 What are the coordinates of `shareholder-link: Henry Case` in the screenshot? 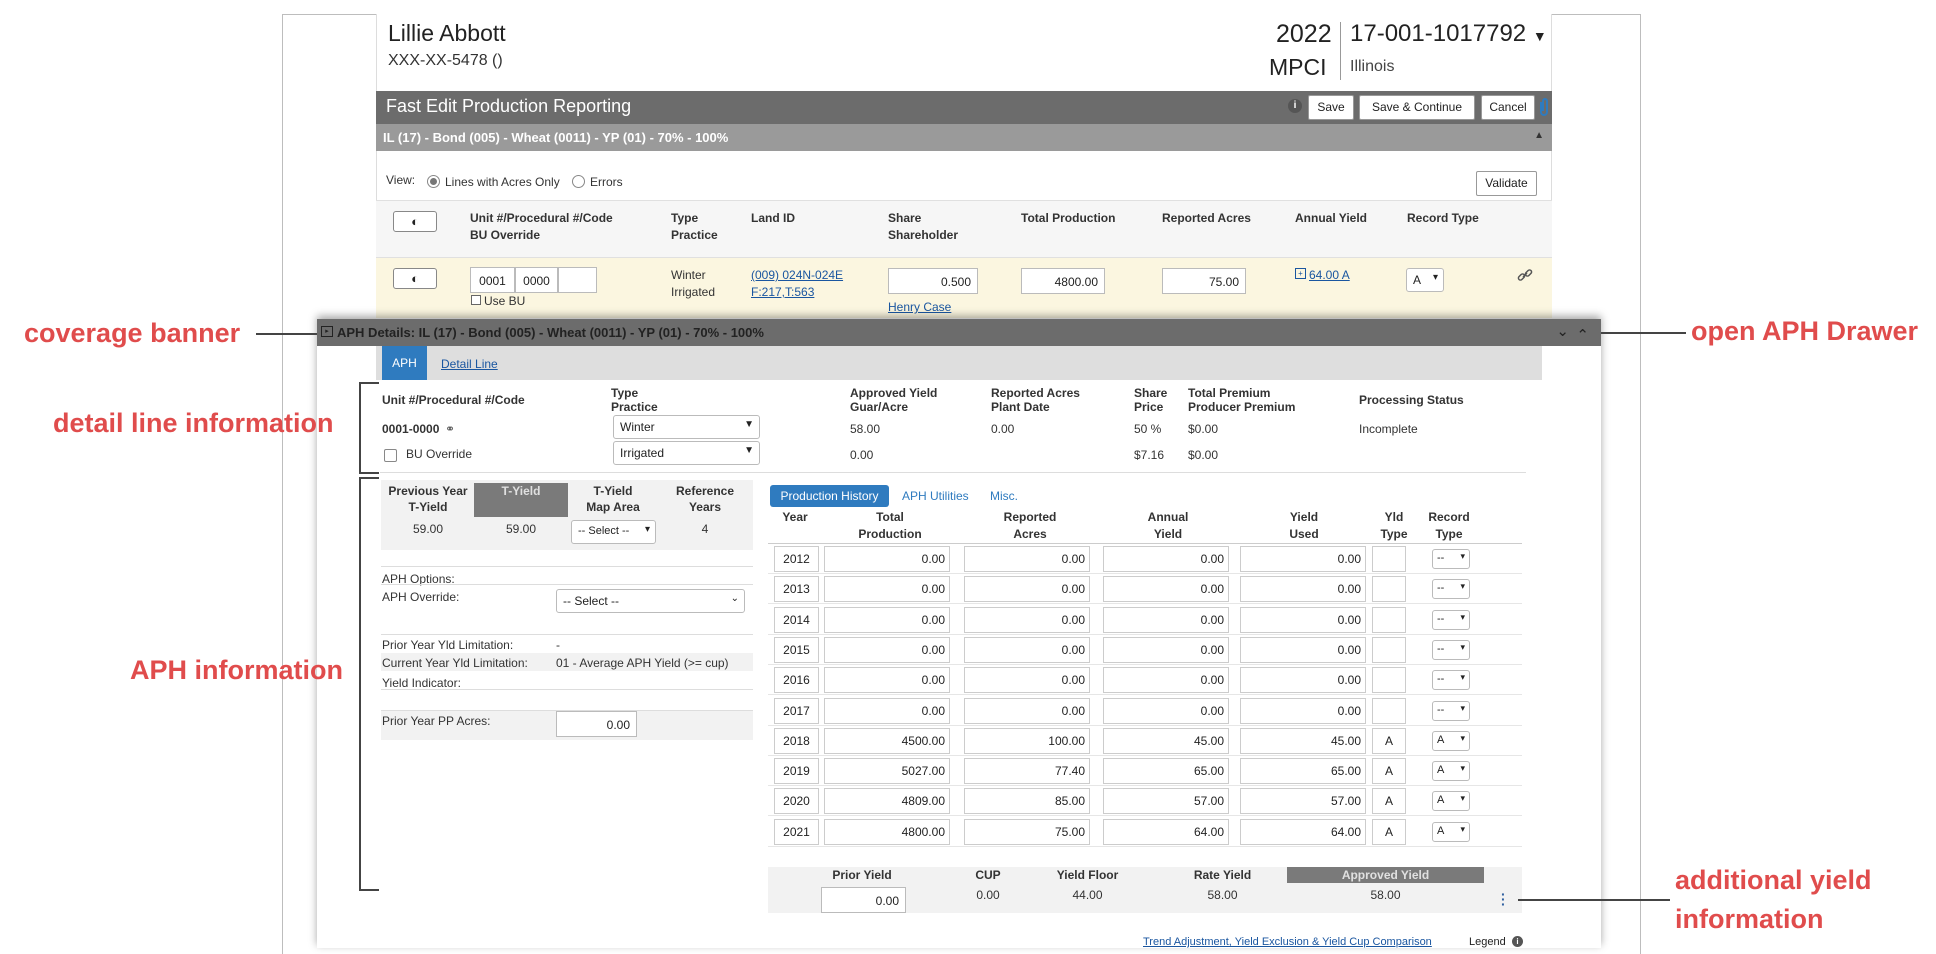 It's located at (919, 307).